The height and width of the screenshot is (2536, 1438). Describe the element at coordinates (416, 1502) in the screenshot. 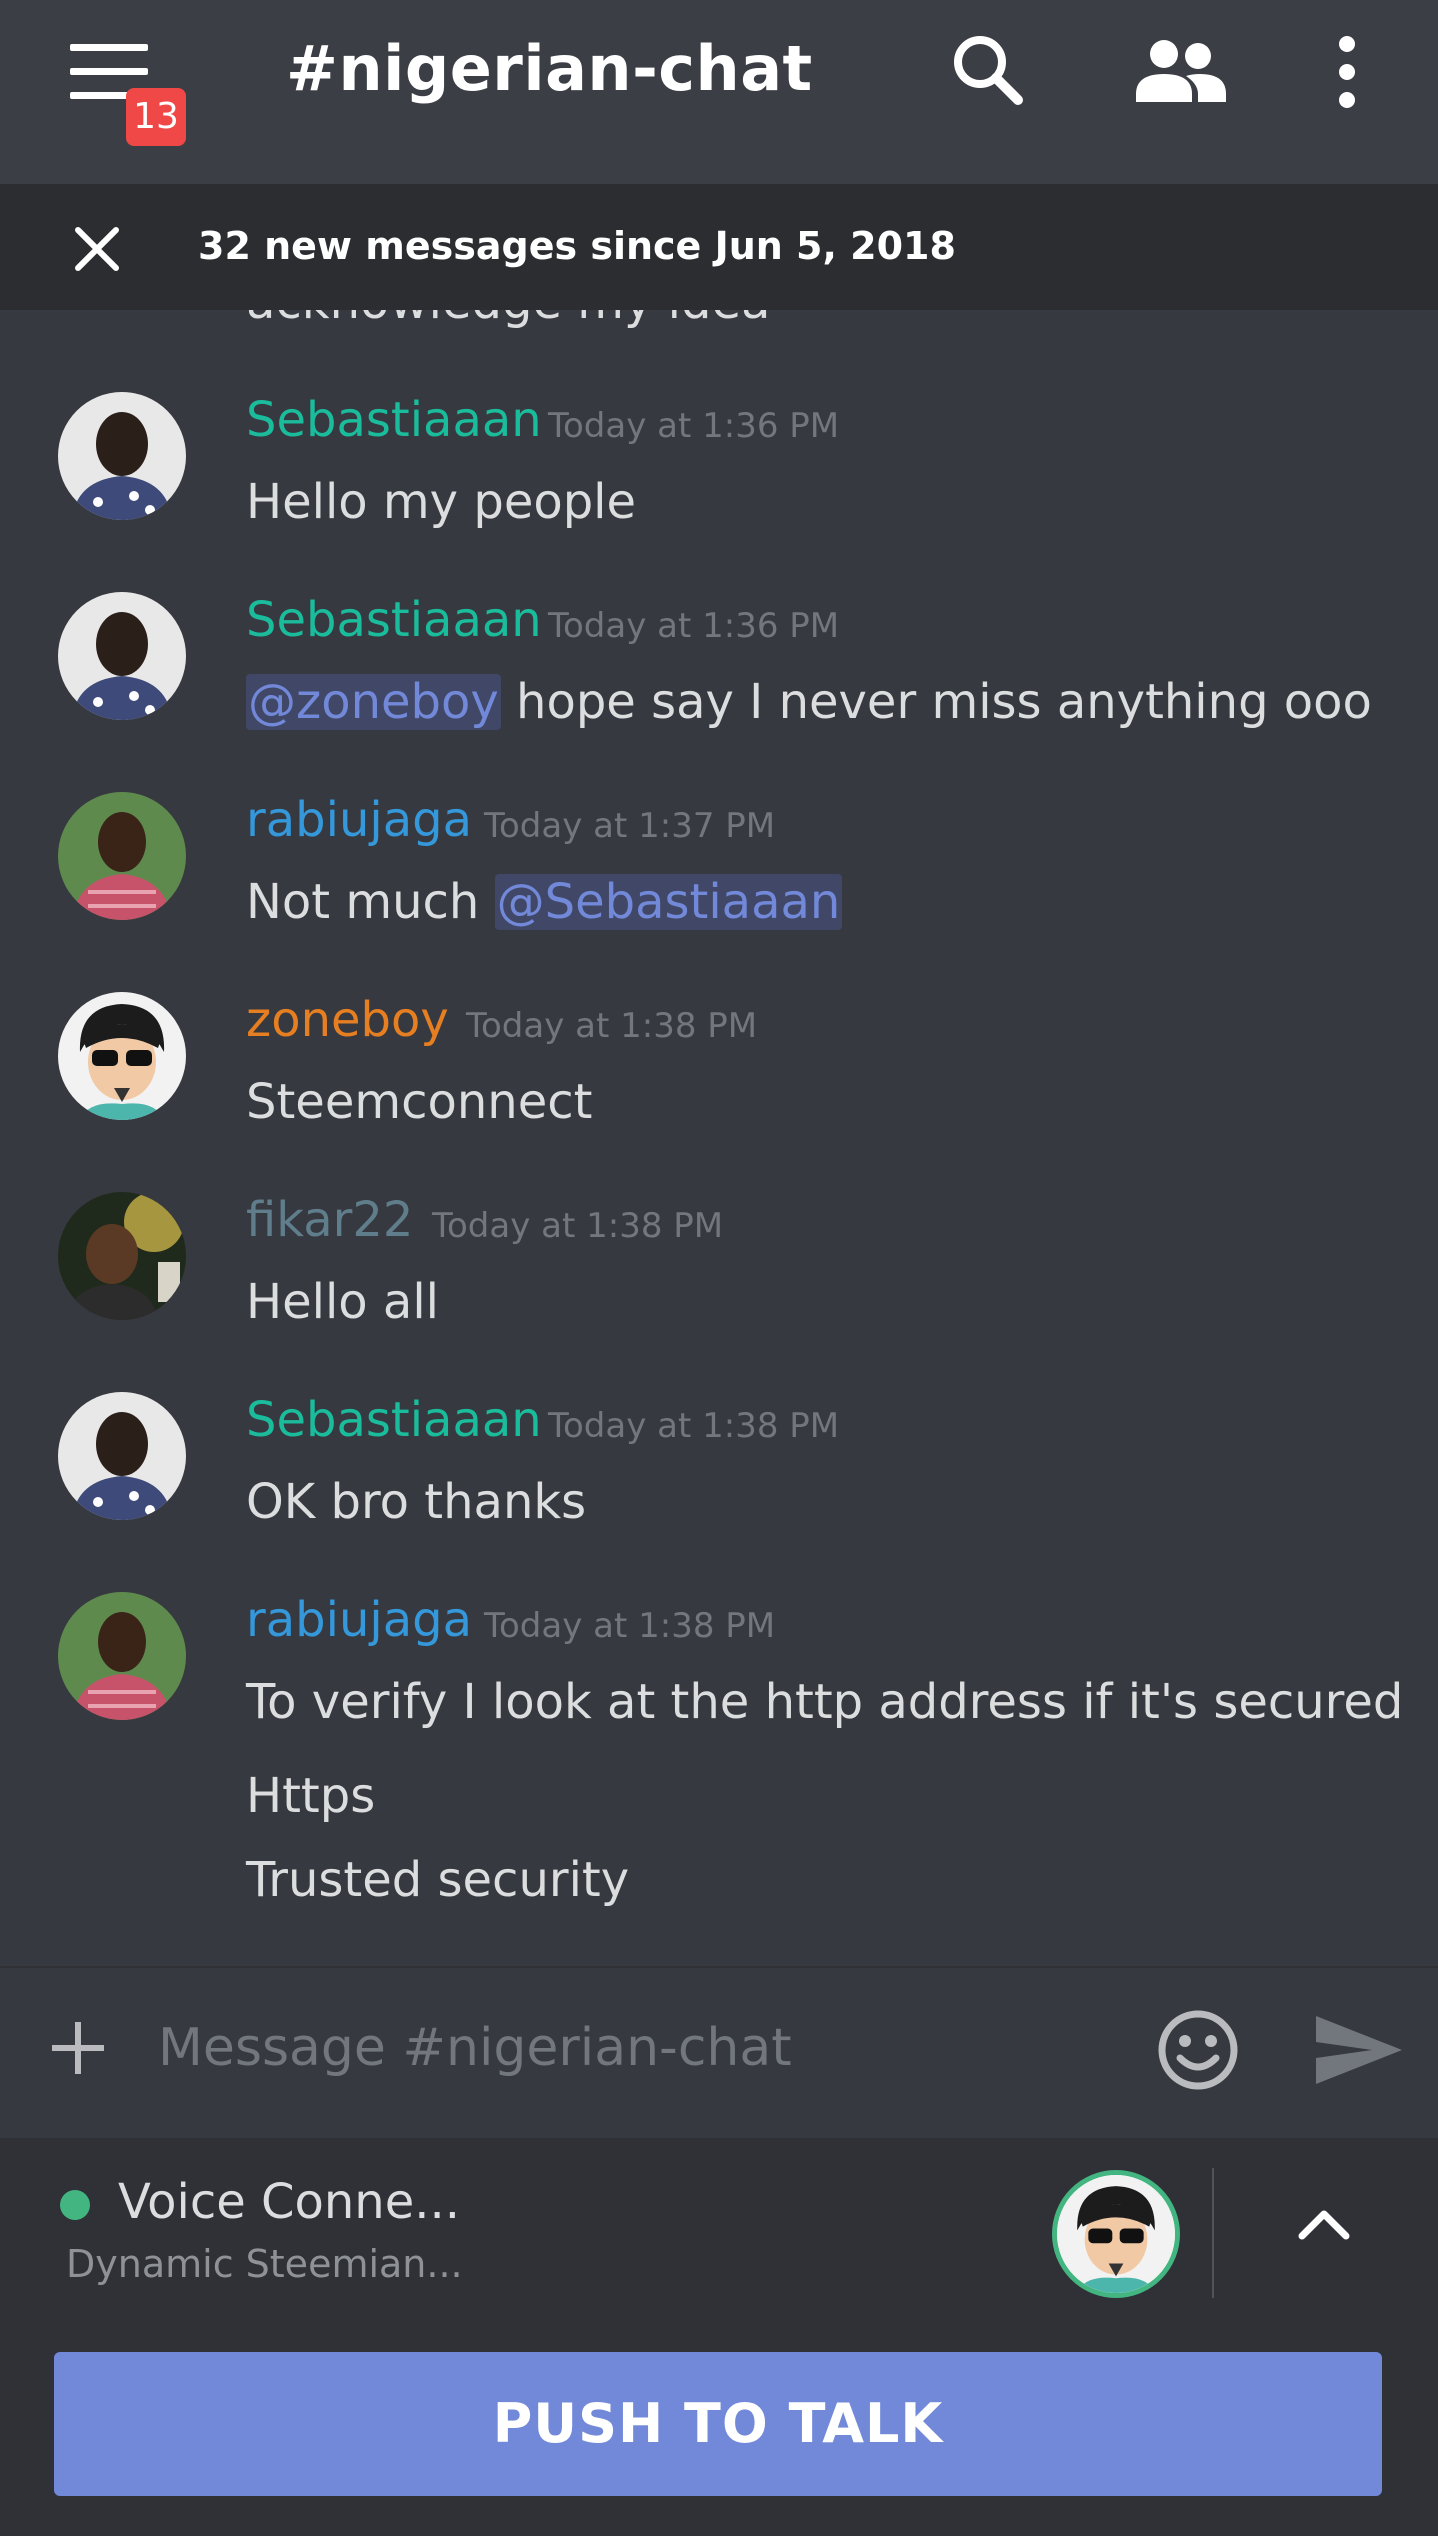

I see `message-text: OK bro thanks` at that location.